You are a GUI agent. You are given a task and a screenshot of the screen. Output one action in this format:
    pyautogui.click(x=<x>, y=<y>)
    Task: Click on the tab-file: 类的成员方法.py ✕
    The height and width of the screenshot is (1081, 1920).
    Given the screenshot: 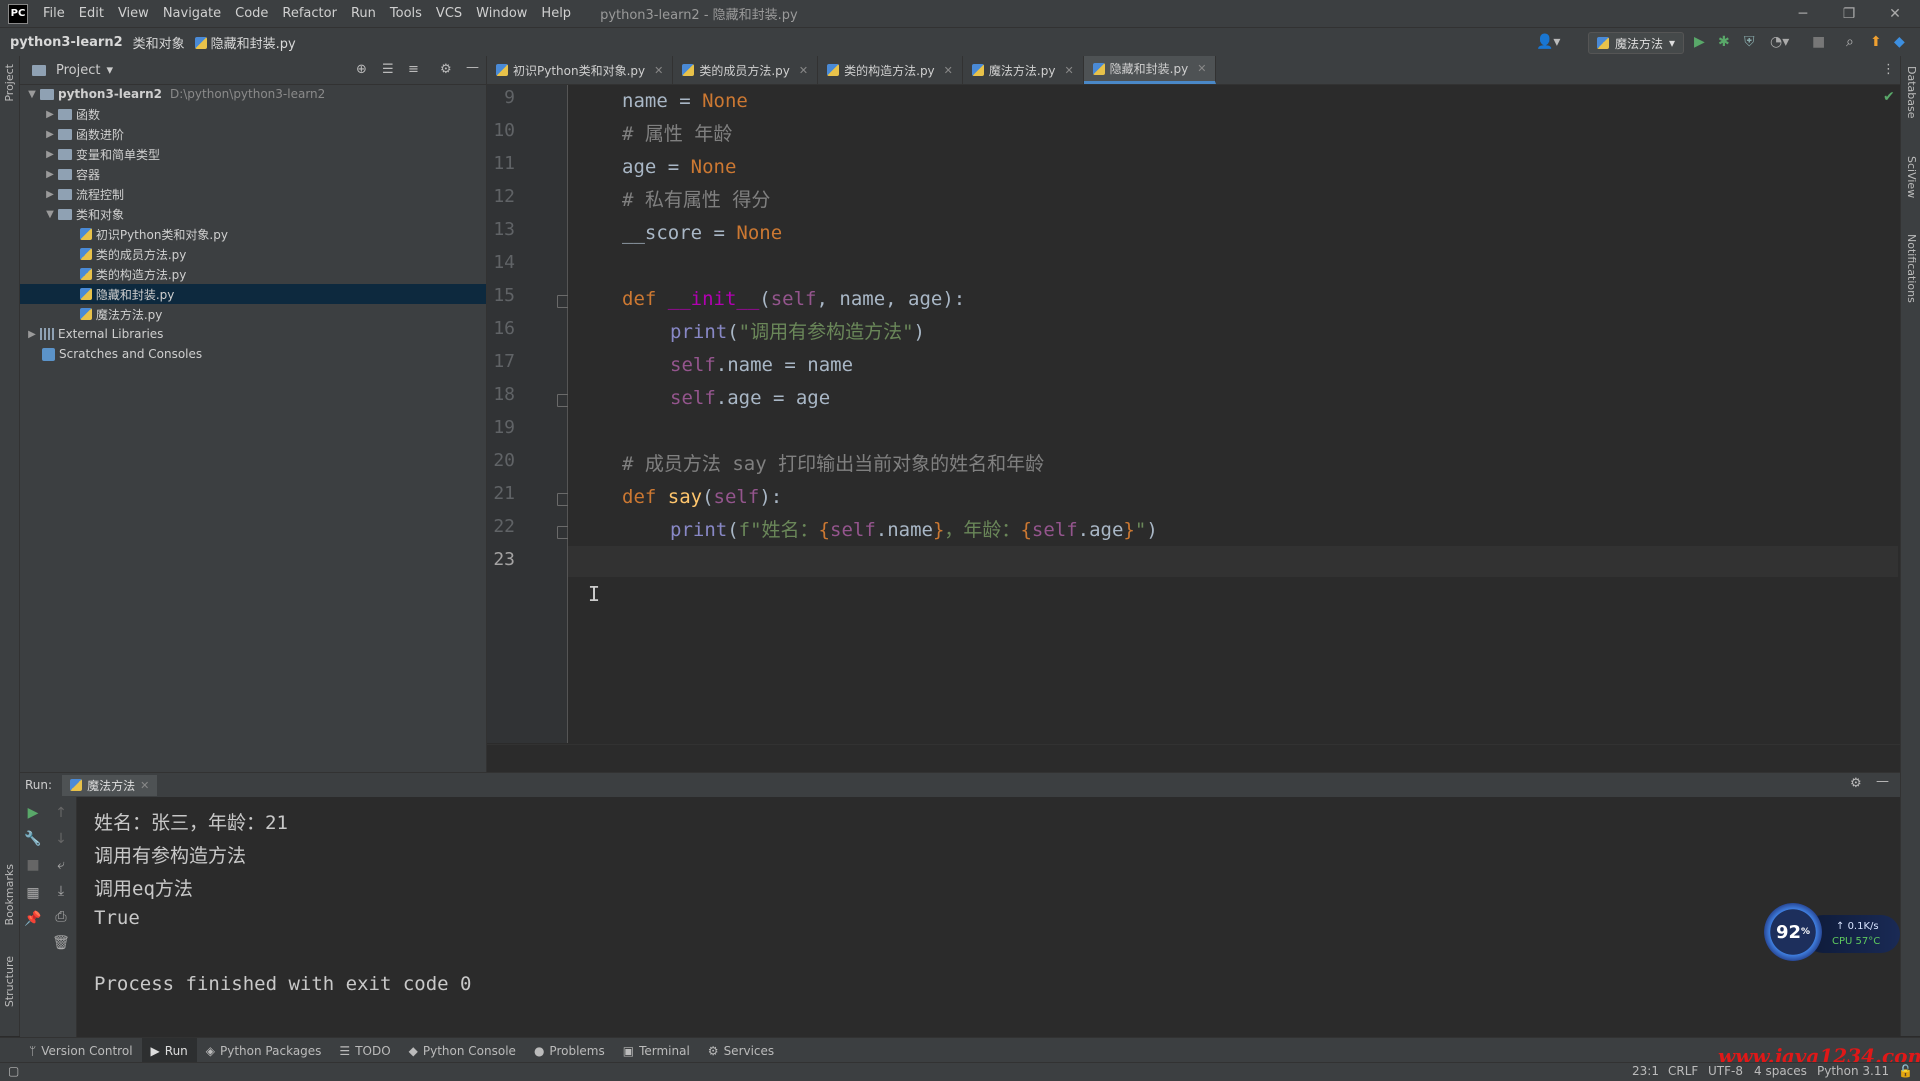 What is the action you would take?
    pyautogui.click(x=746, y=70)
    